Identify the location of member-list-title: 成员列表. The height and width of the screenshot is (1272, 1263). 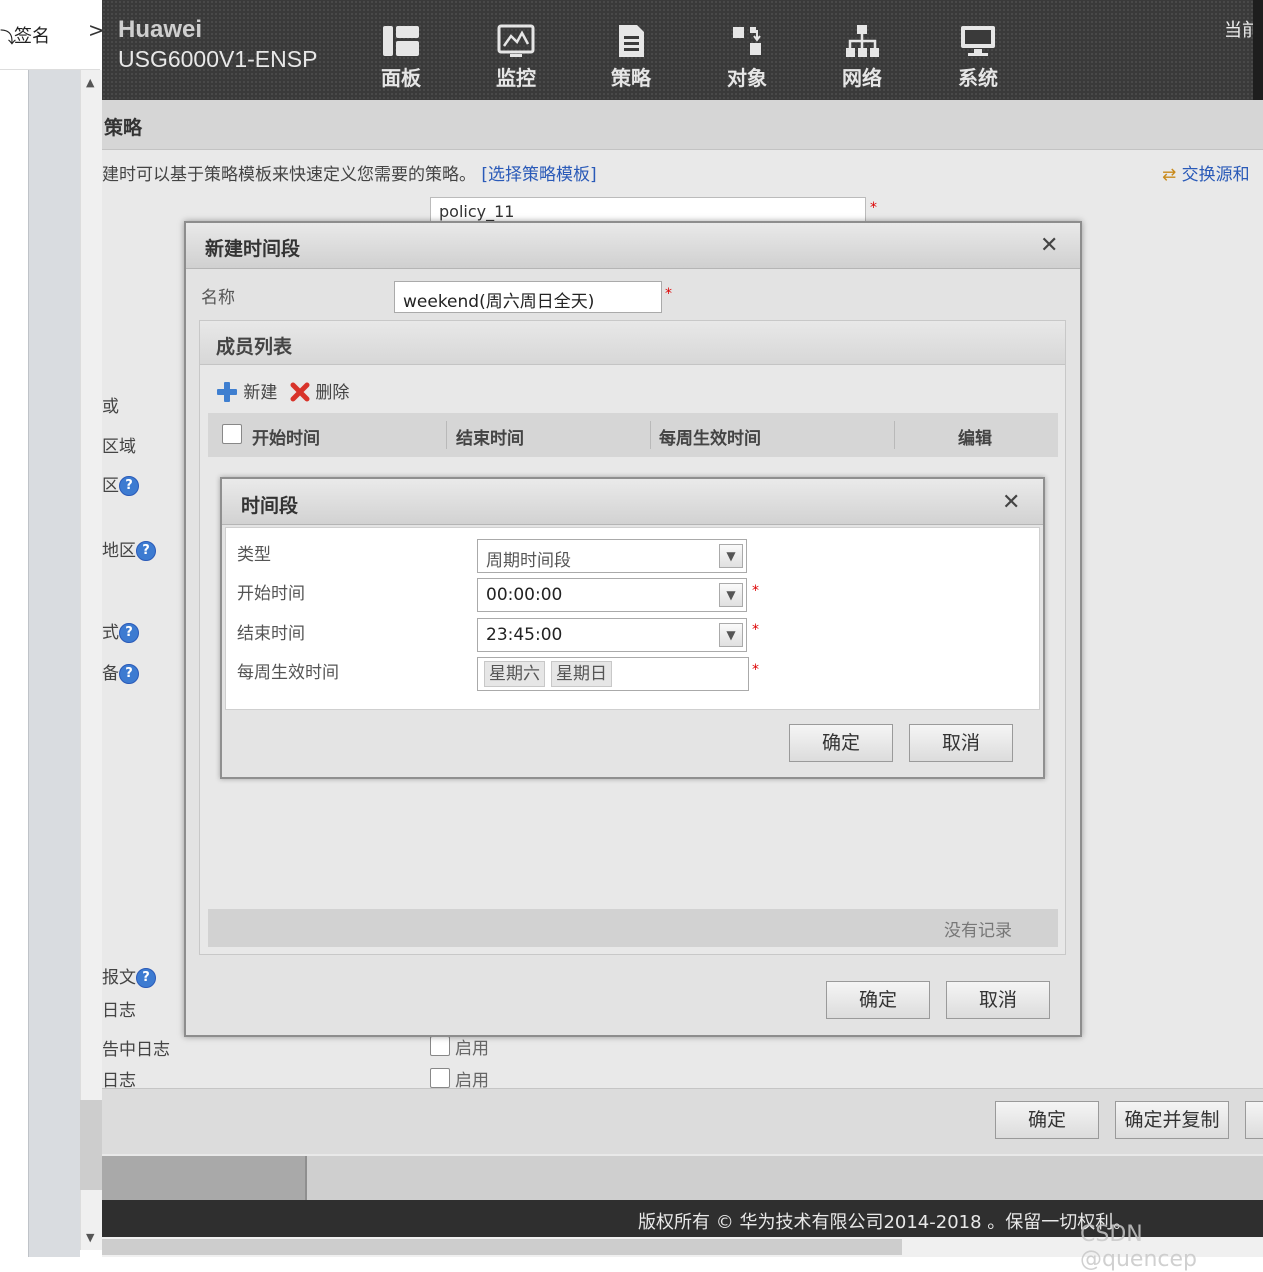
(254, 347).